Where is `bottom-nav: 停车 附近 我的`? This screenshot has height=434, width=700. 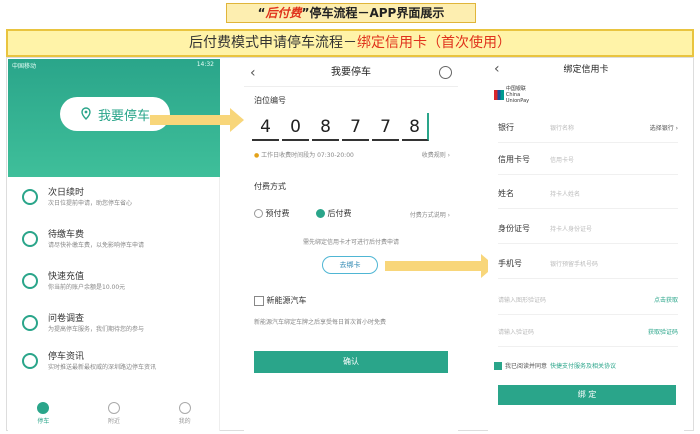 bottom-nav: 停车 附近 我的 is located at coordinates (114, 413).